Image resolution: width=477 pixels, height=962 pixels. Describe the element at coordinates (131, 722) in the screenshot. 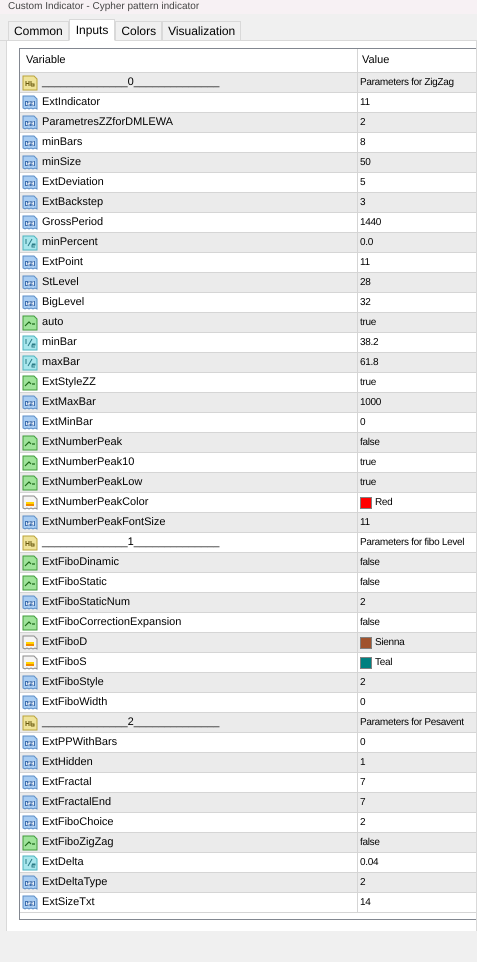

I see `variable-name: ______________2______________` at that location.